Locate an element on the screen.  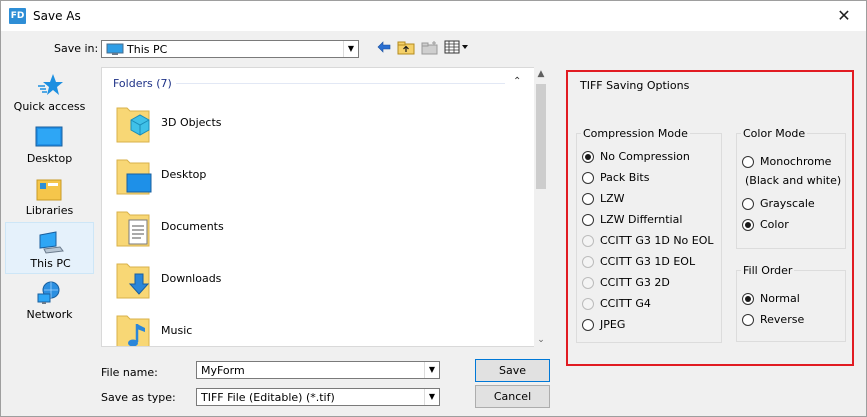
app-icon: FD is located at coordinates (17, 16).